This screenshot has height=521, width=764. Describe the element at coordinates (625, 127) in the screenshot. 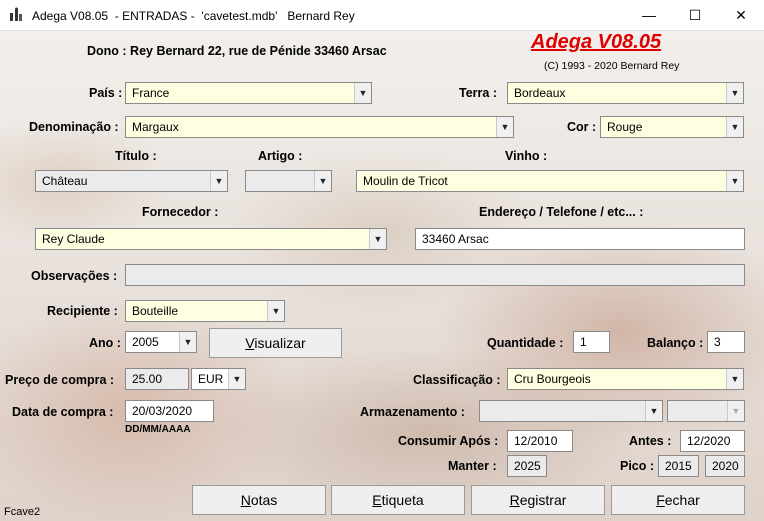

I see `cor-value: Rouge` at that location.